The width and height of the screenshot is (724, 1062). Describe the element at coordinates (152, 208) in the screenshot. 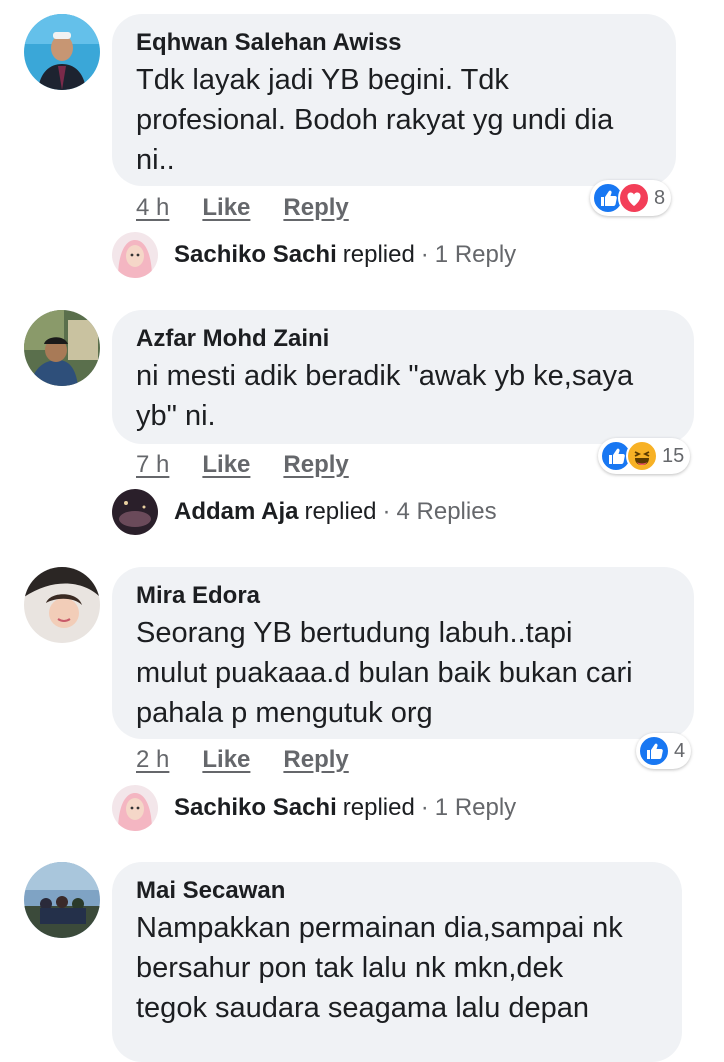

I see `comment-timestamp: 4 h` at that location.